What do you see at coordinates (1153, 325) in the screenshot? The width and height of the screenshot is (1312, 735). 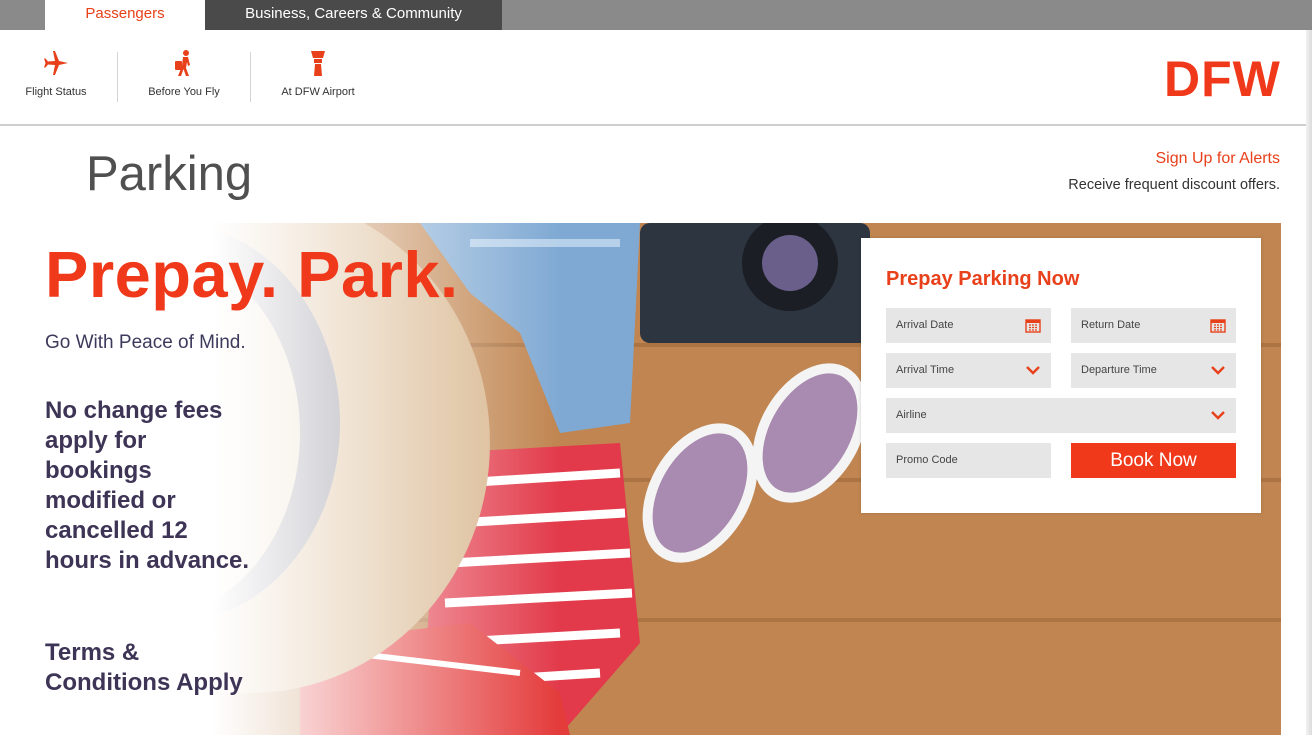 I see `return-date-field: Return Date` at bounding box center [1153, 325].